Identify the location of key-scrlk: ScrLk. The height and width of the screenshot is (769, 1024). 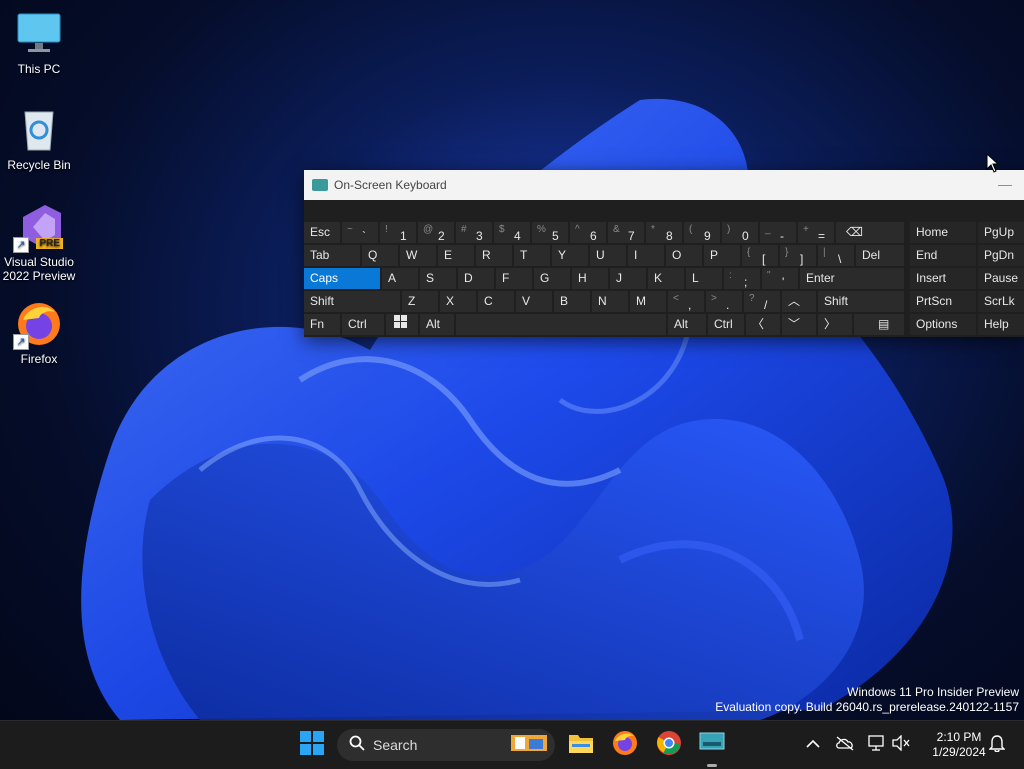
(1001, 301).